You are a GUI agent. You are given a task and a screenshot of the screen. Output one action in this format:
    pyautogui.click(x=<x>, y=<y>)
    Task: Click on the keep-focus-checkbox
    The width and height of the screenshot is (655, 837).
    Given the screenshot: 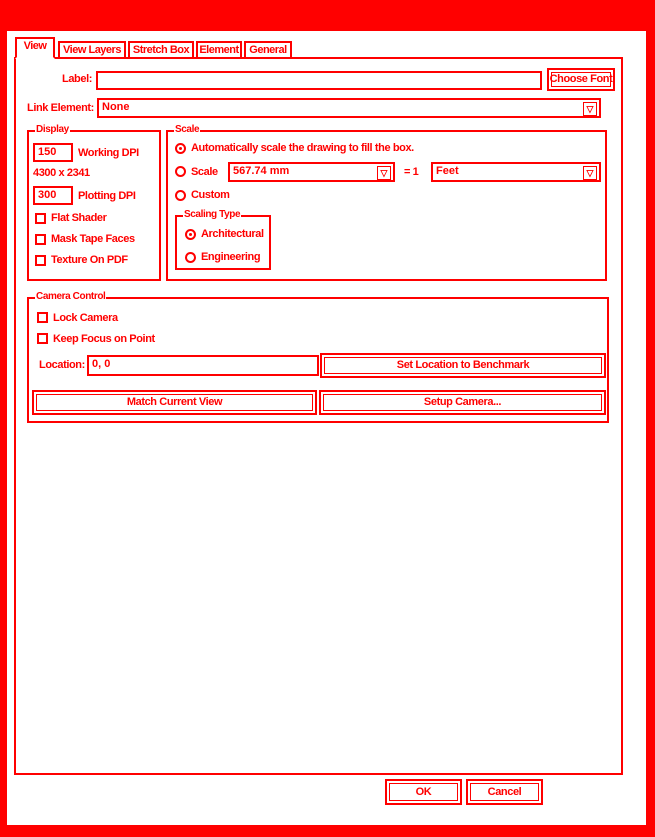 What is the action you would take?
    pyautogui.click(x=42, y=338)
    